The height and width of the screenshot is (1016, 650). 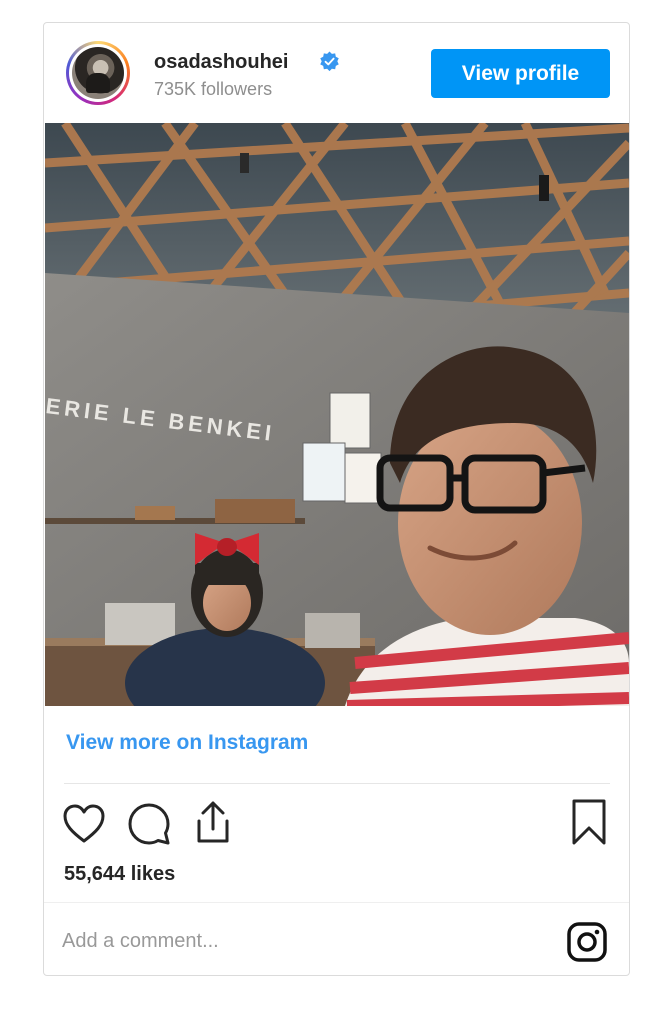 I want to click on like-count: 55,644 likes, so click(x=120, y=874).